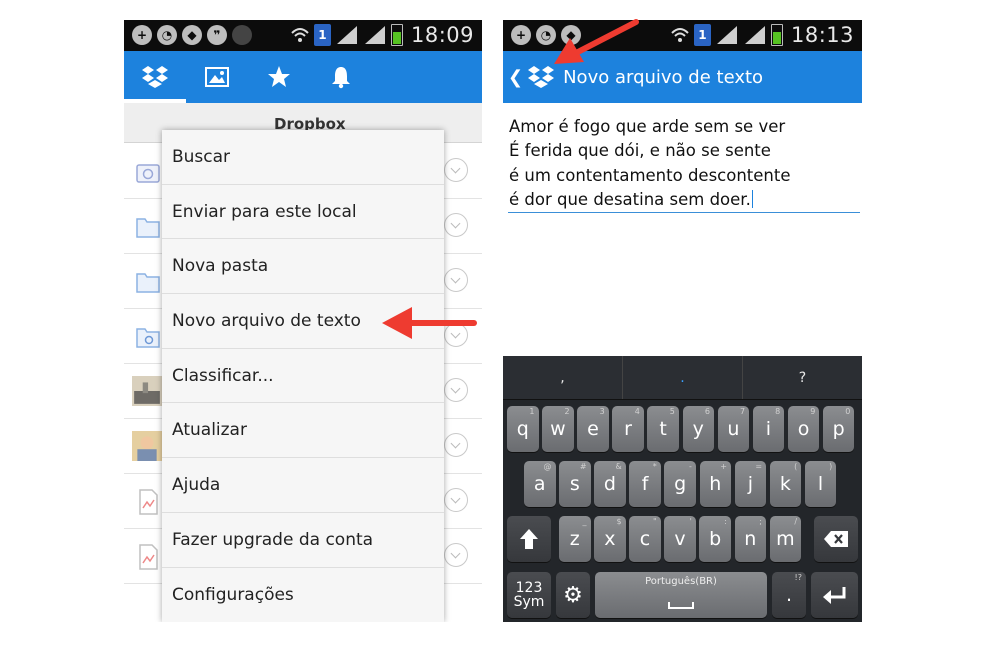 The image size is (984, 646). I want to click on key-r: 4r, so click(628, 429).